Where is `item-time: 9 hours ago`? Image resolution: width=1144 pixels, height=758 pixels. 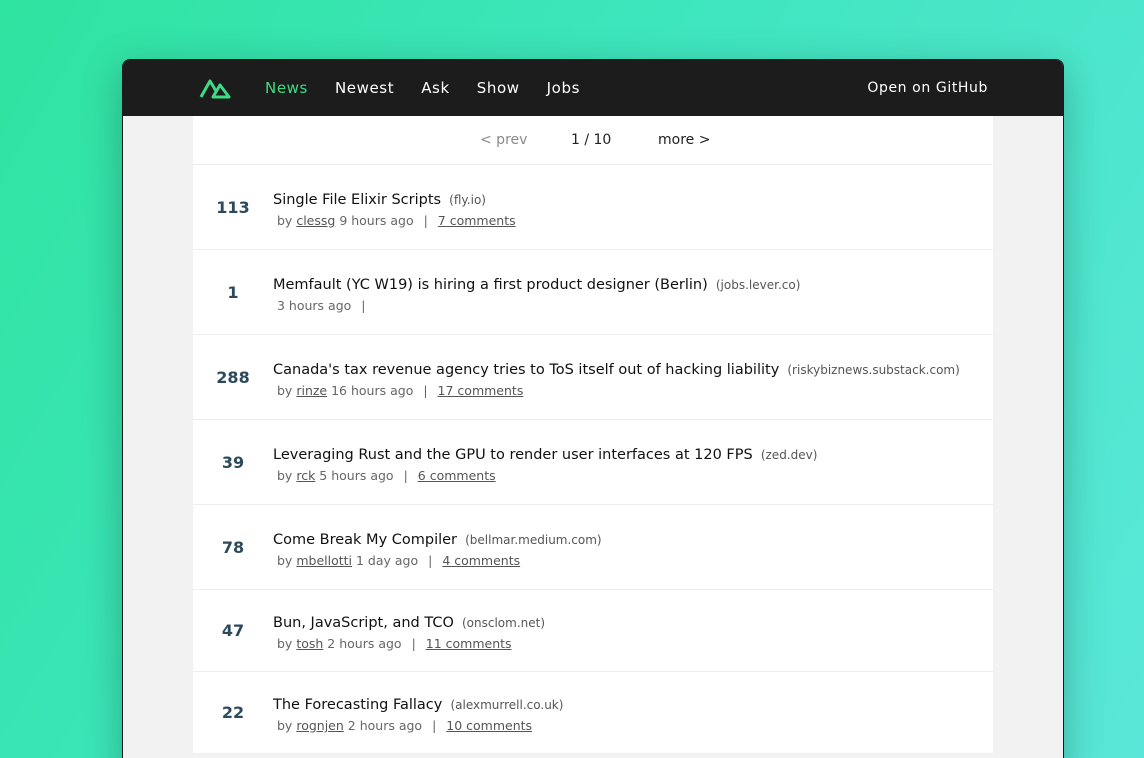 item-time: 9 hours ago is located at coordinates (376, 220).